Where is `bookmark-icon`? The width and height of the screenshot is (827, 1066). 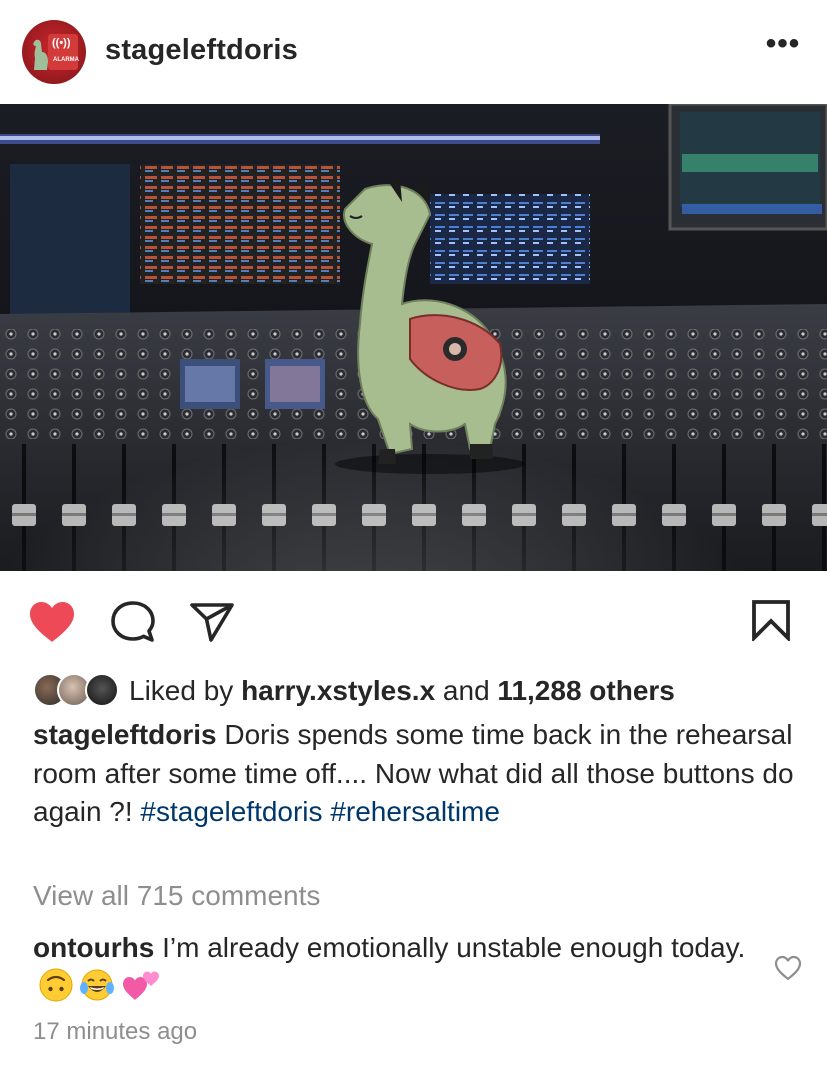
bookmark-icon is located at coordinates (771, 620).